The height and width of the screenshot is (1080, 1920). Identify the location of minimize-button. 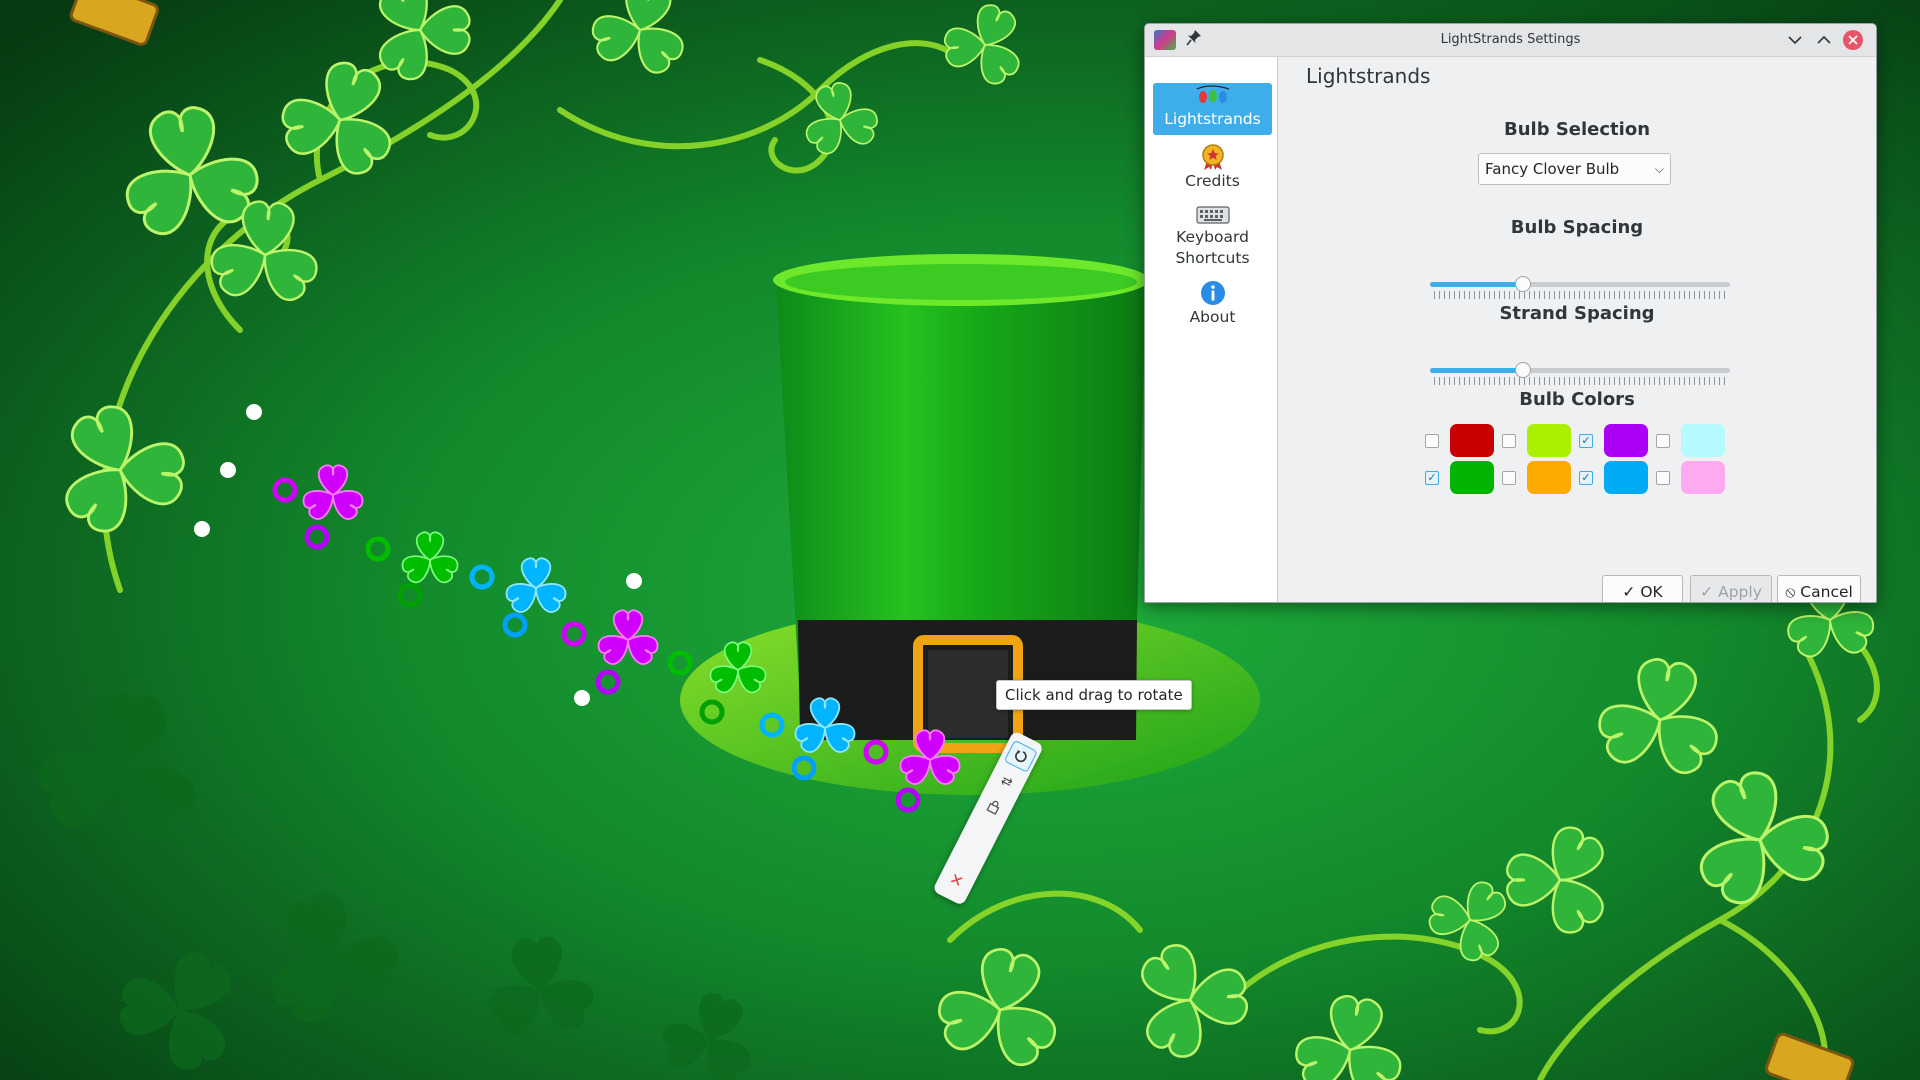
(1795, 40).